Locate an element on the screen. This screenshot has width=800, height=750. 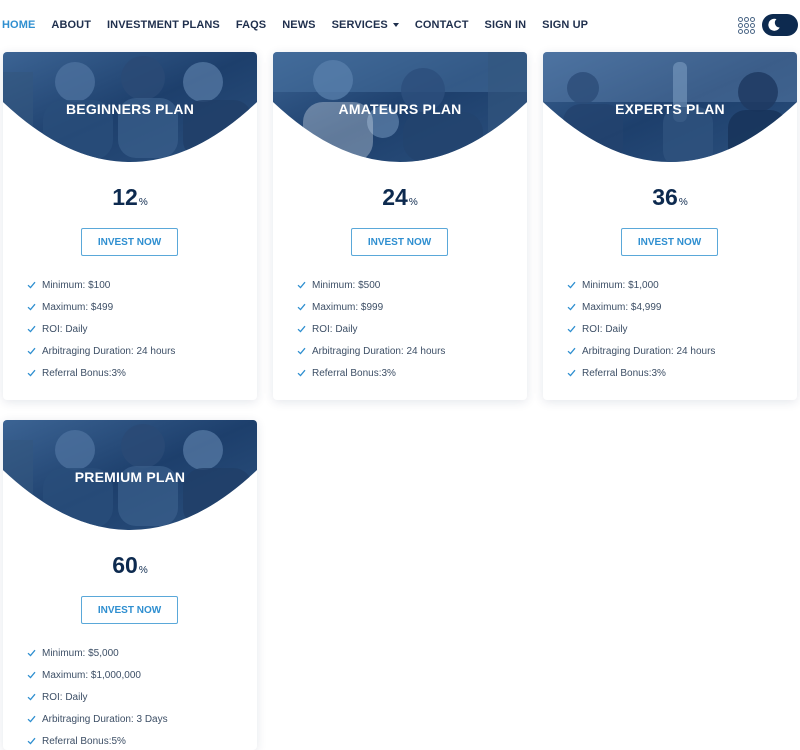
nav-about-label: ABOUT is located at coordinates (71, 25).